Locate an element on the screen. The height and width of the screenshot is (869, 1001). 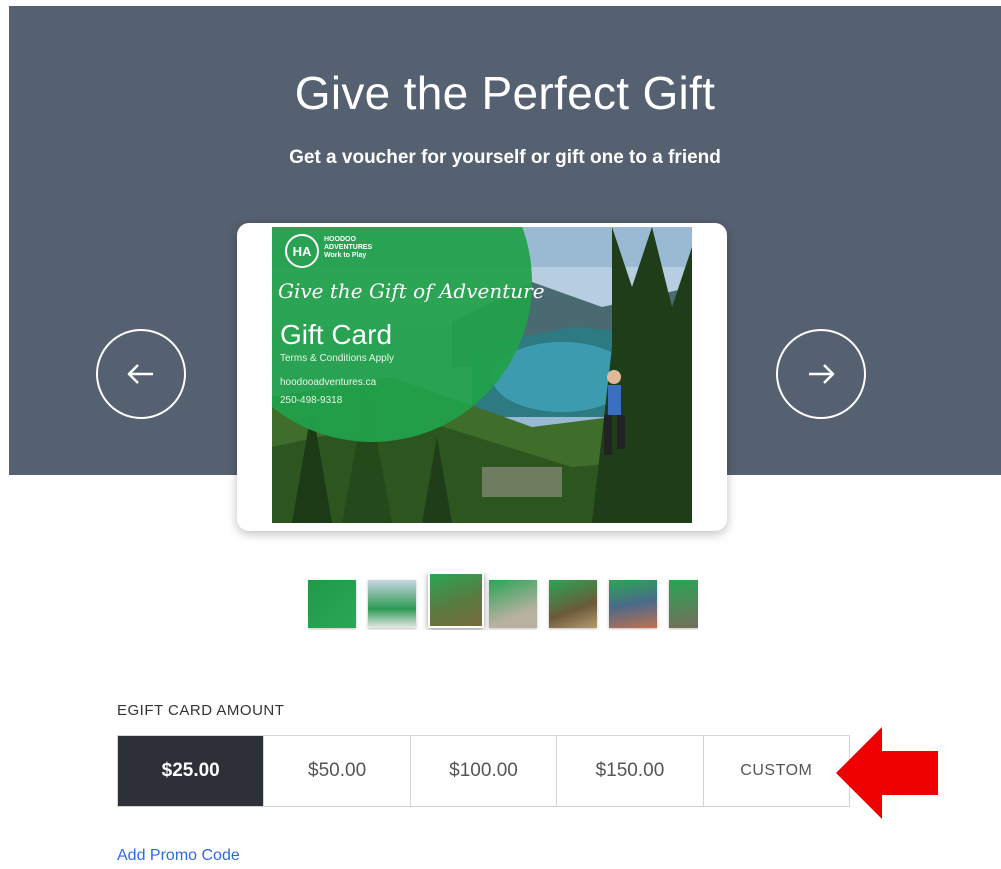
amount-selector: $25.00 $50.00 $100.00 $150.00 CUSTOM is located at coordinates (483, 771).